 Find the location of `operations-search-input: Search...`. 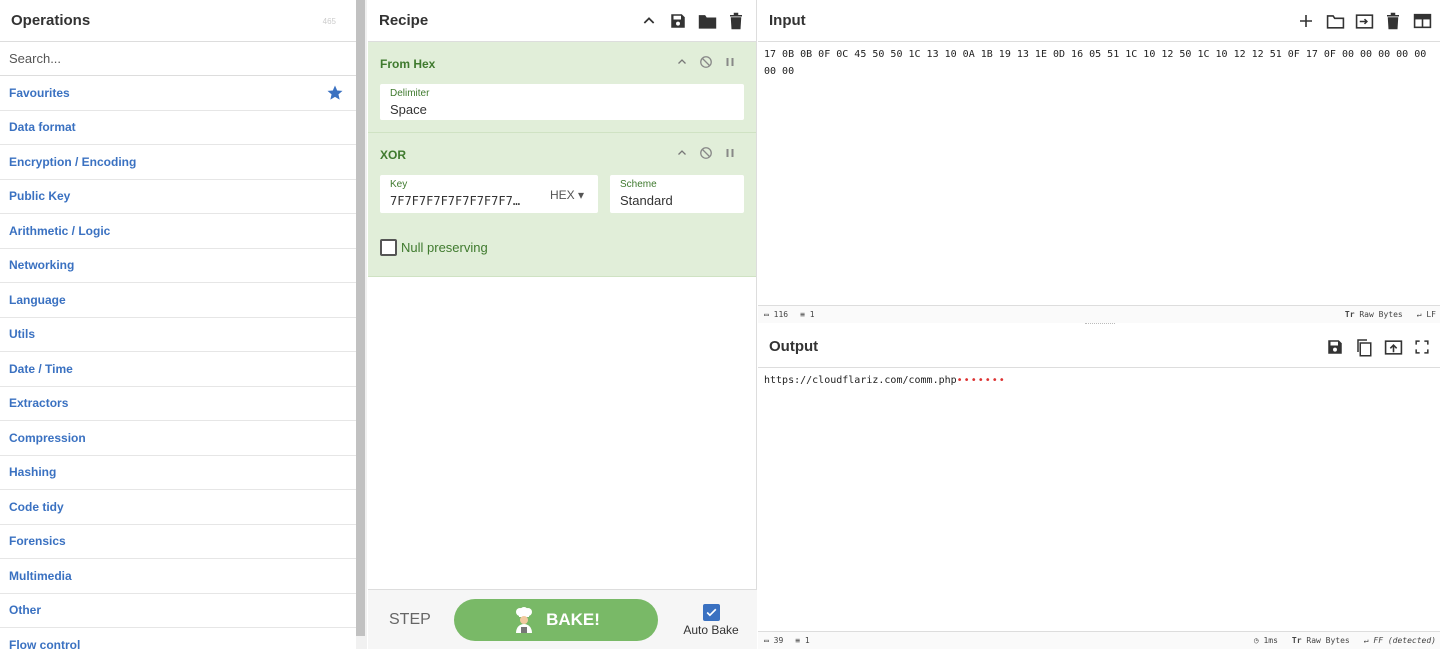

operations-search-input: Search... is located at coordinates (178, 59).